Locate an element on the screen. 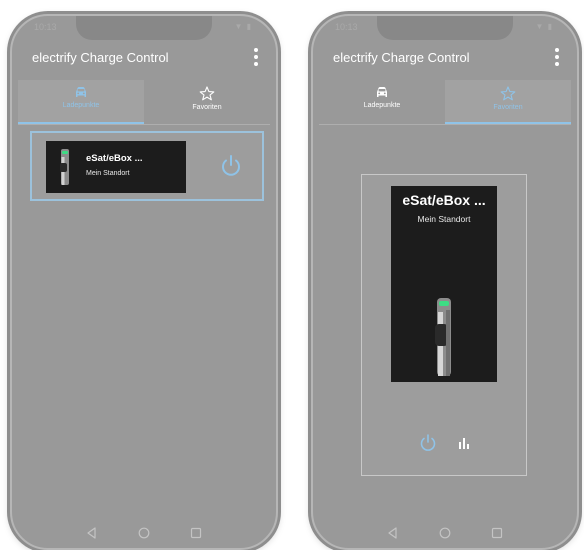 This screenshot has height=550, width=584. charge-point-list-item: eSat/eBox ... Mein Standort is located at coordinates (147, 166).